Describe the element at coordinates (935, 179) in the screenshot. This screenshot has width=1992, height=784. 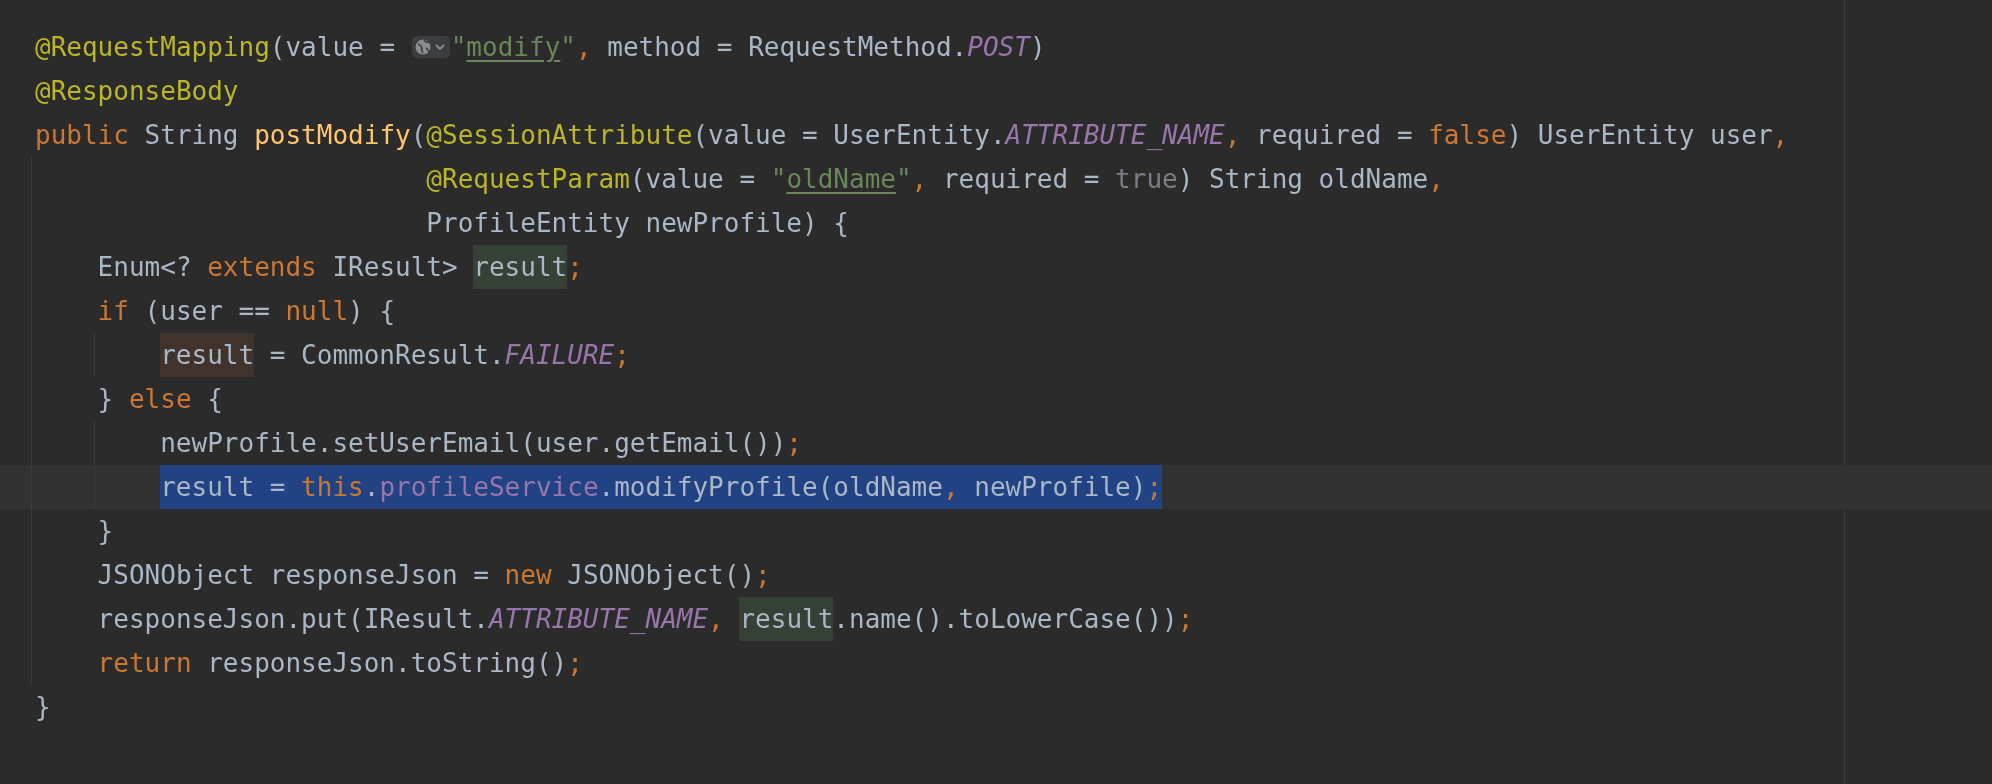
I see `code-line: @RequestParam(value = "oldName", required = true) String oldName,` at that location.